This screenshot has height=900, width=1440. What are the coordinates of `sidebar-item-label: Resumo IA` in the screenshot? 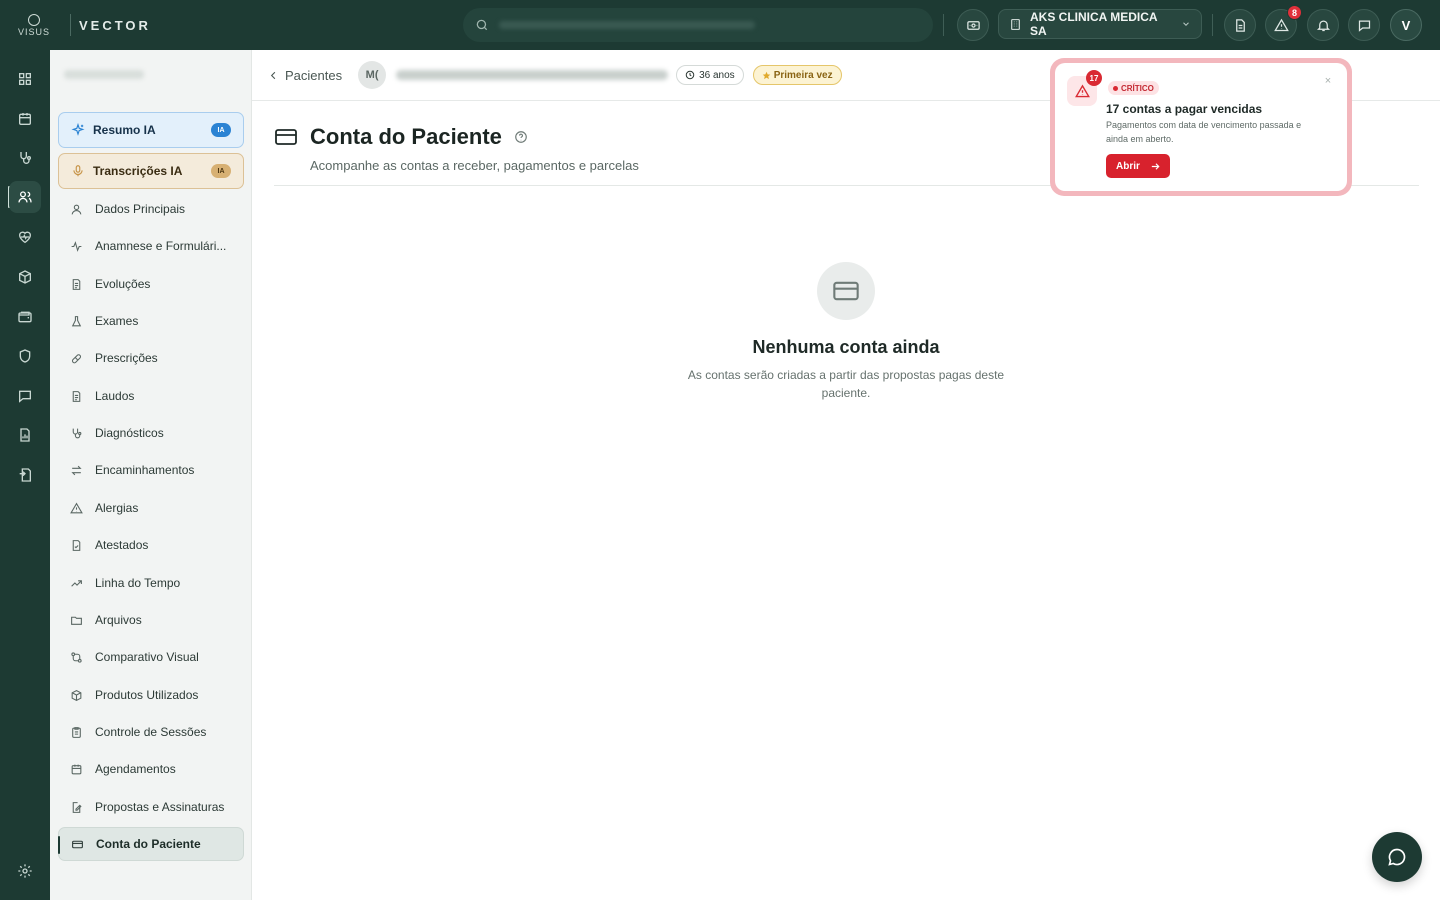 It's located at (124, 130).